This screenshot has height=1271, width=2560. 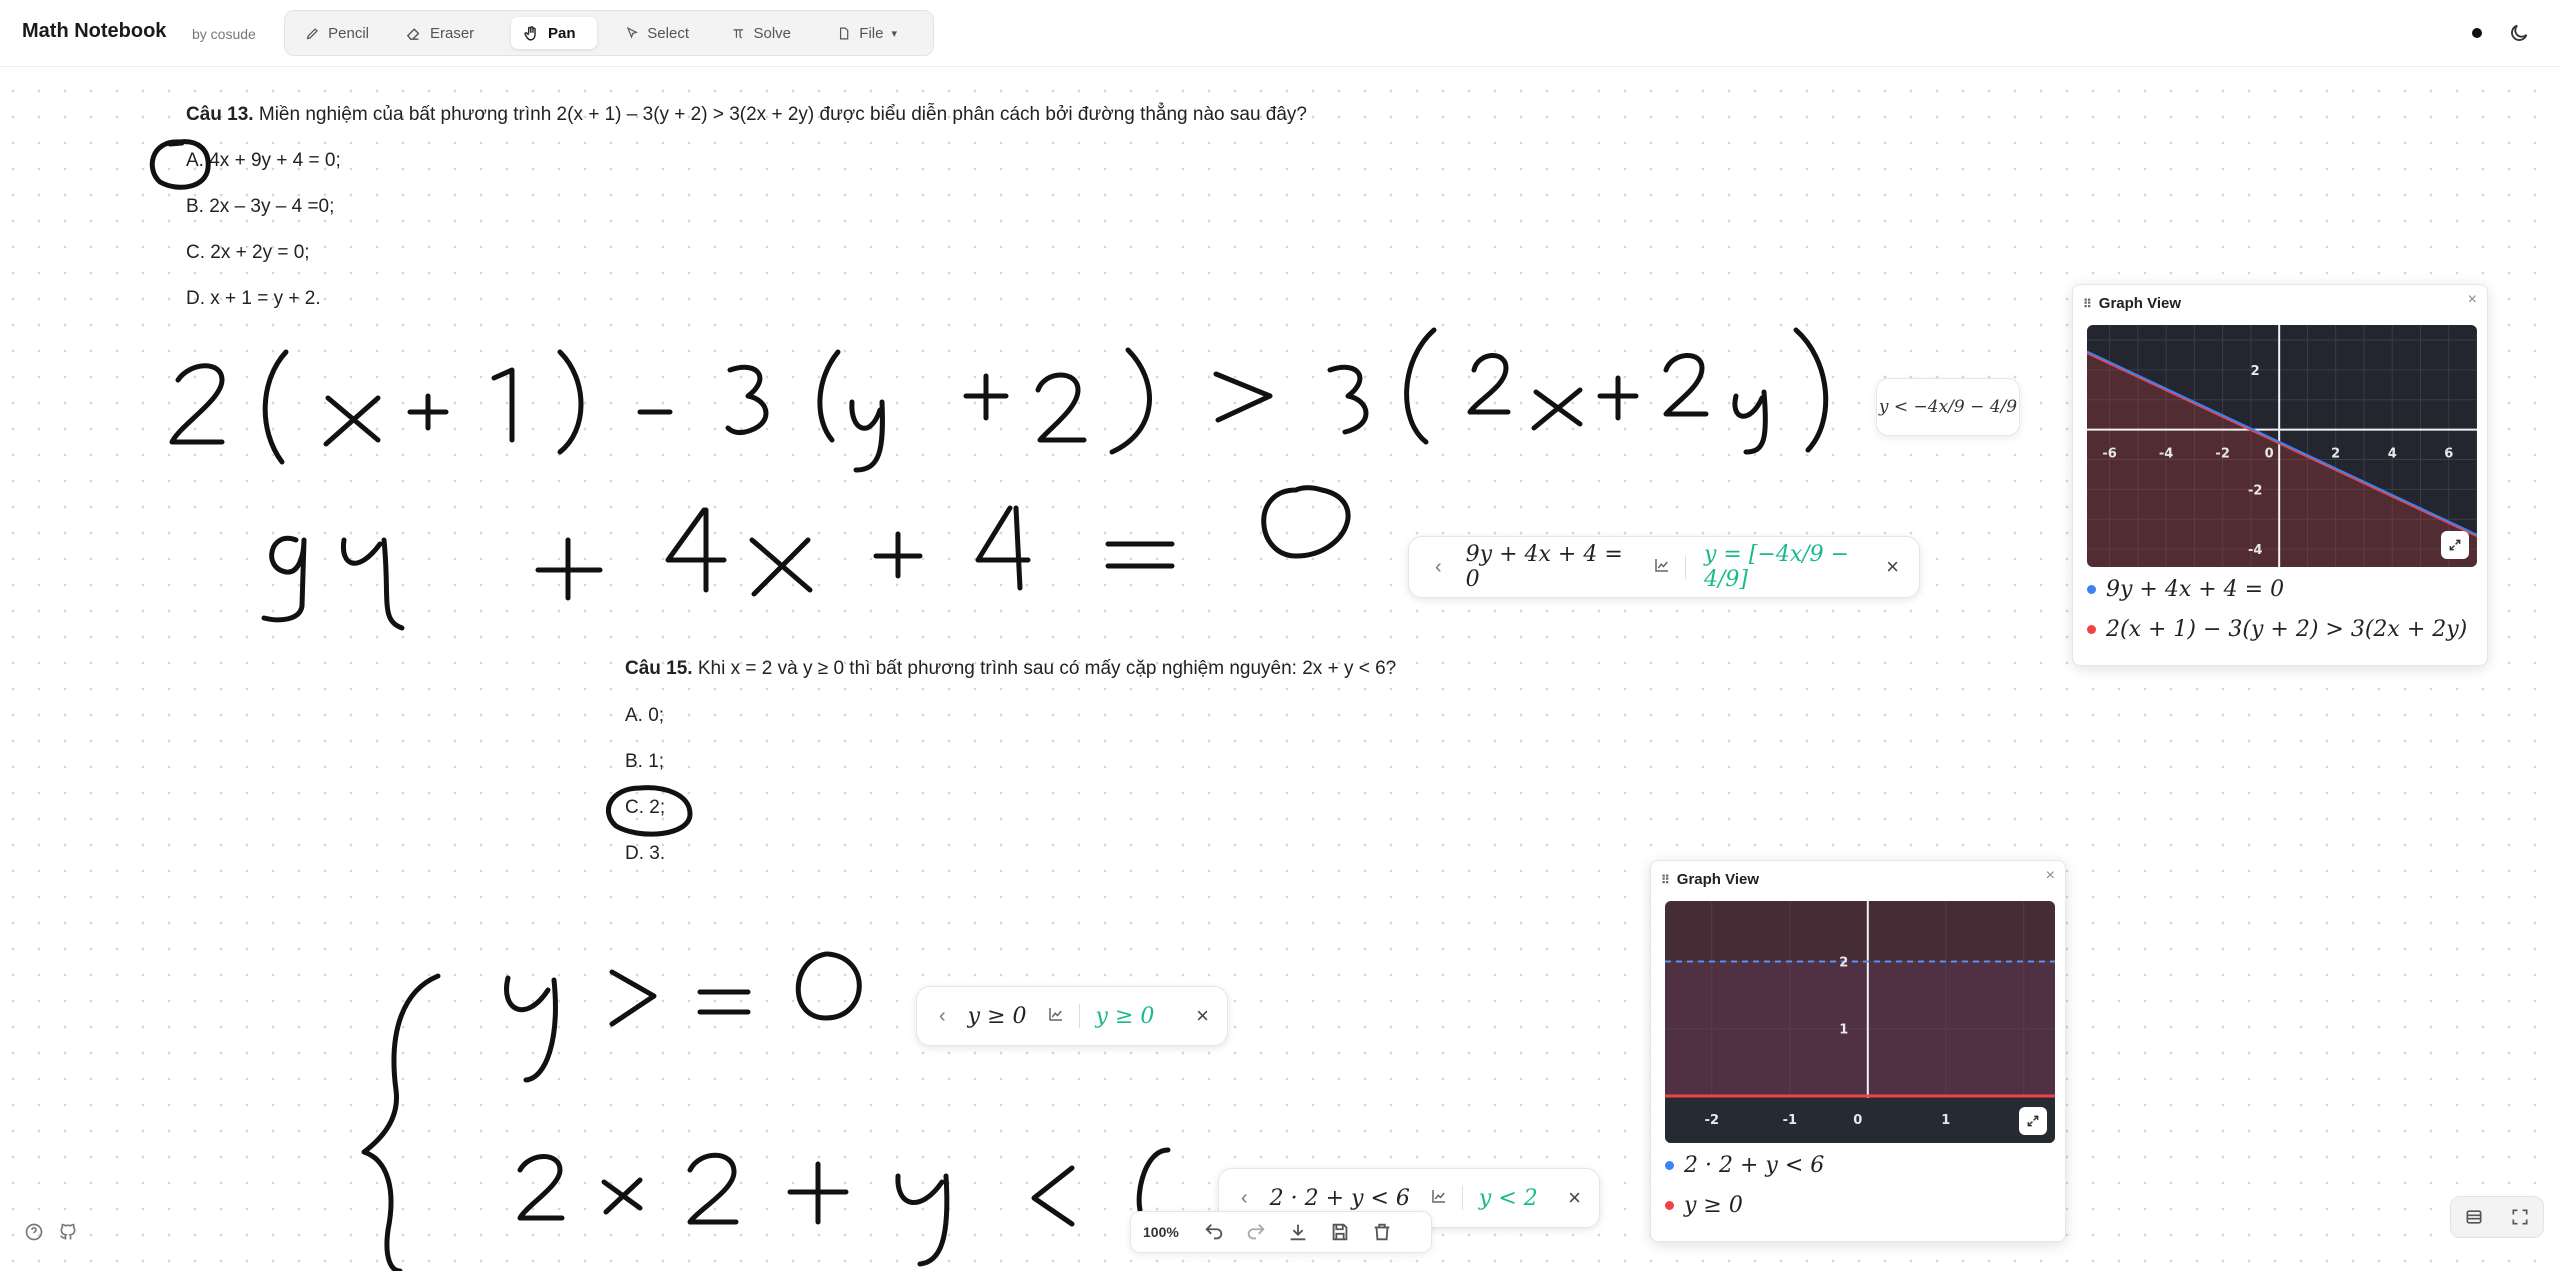 I want to click on graph-1-svg: -6 -4 -2 0 2 4 6 2 -2 -4, so click(x=2282, y=446).